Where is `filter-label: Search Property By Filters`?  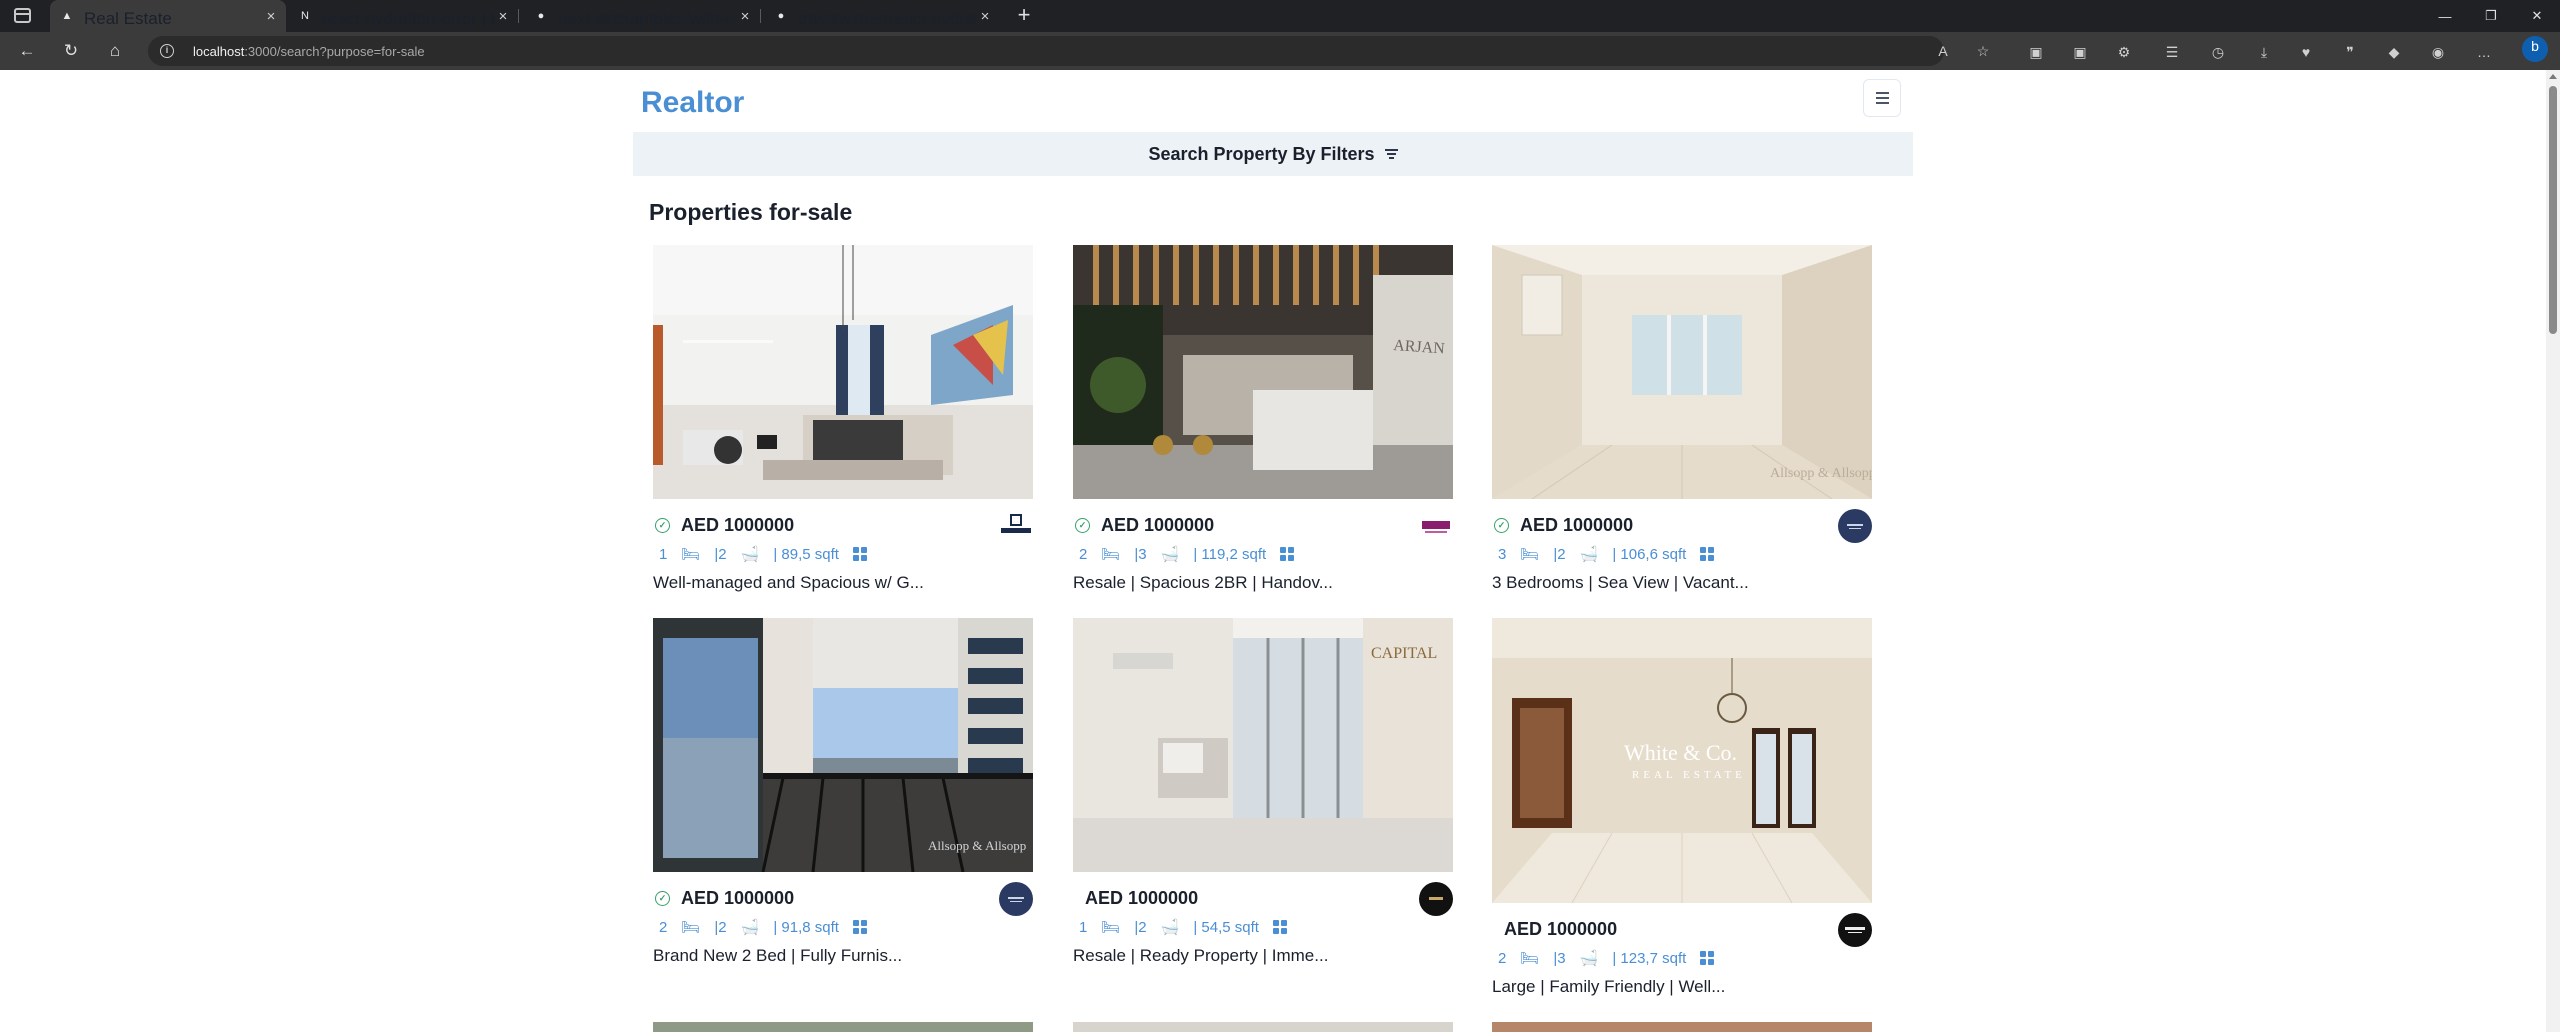
filter-label: Search Property By Filters is located at coordinates (1261, 153).